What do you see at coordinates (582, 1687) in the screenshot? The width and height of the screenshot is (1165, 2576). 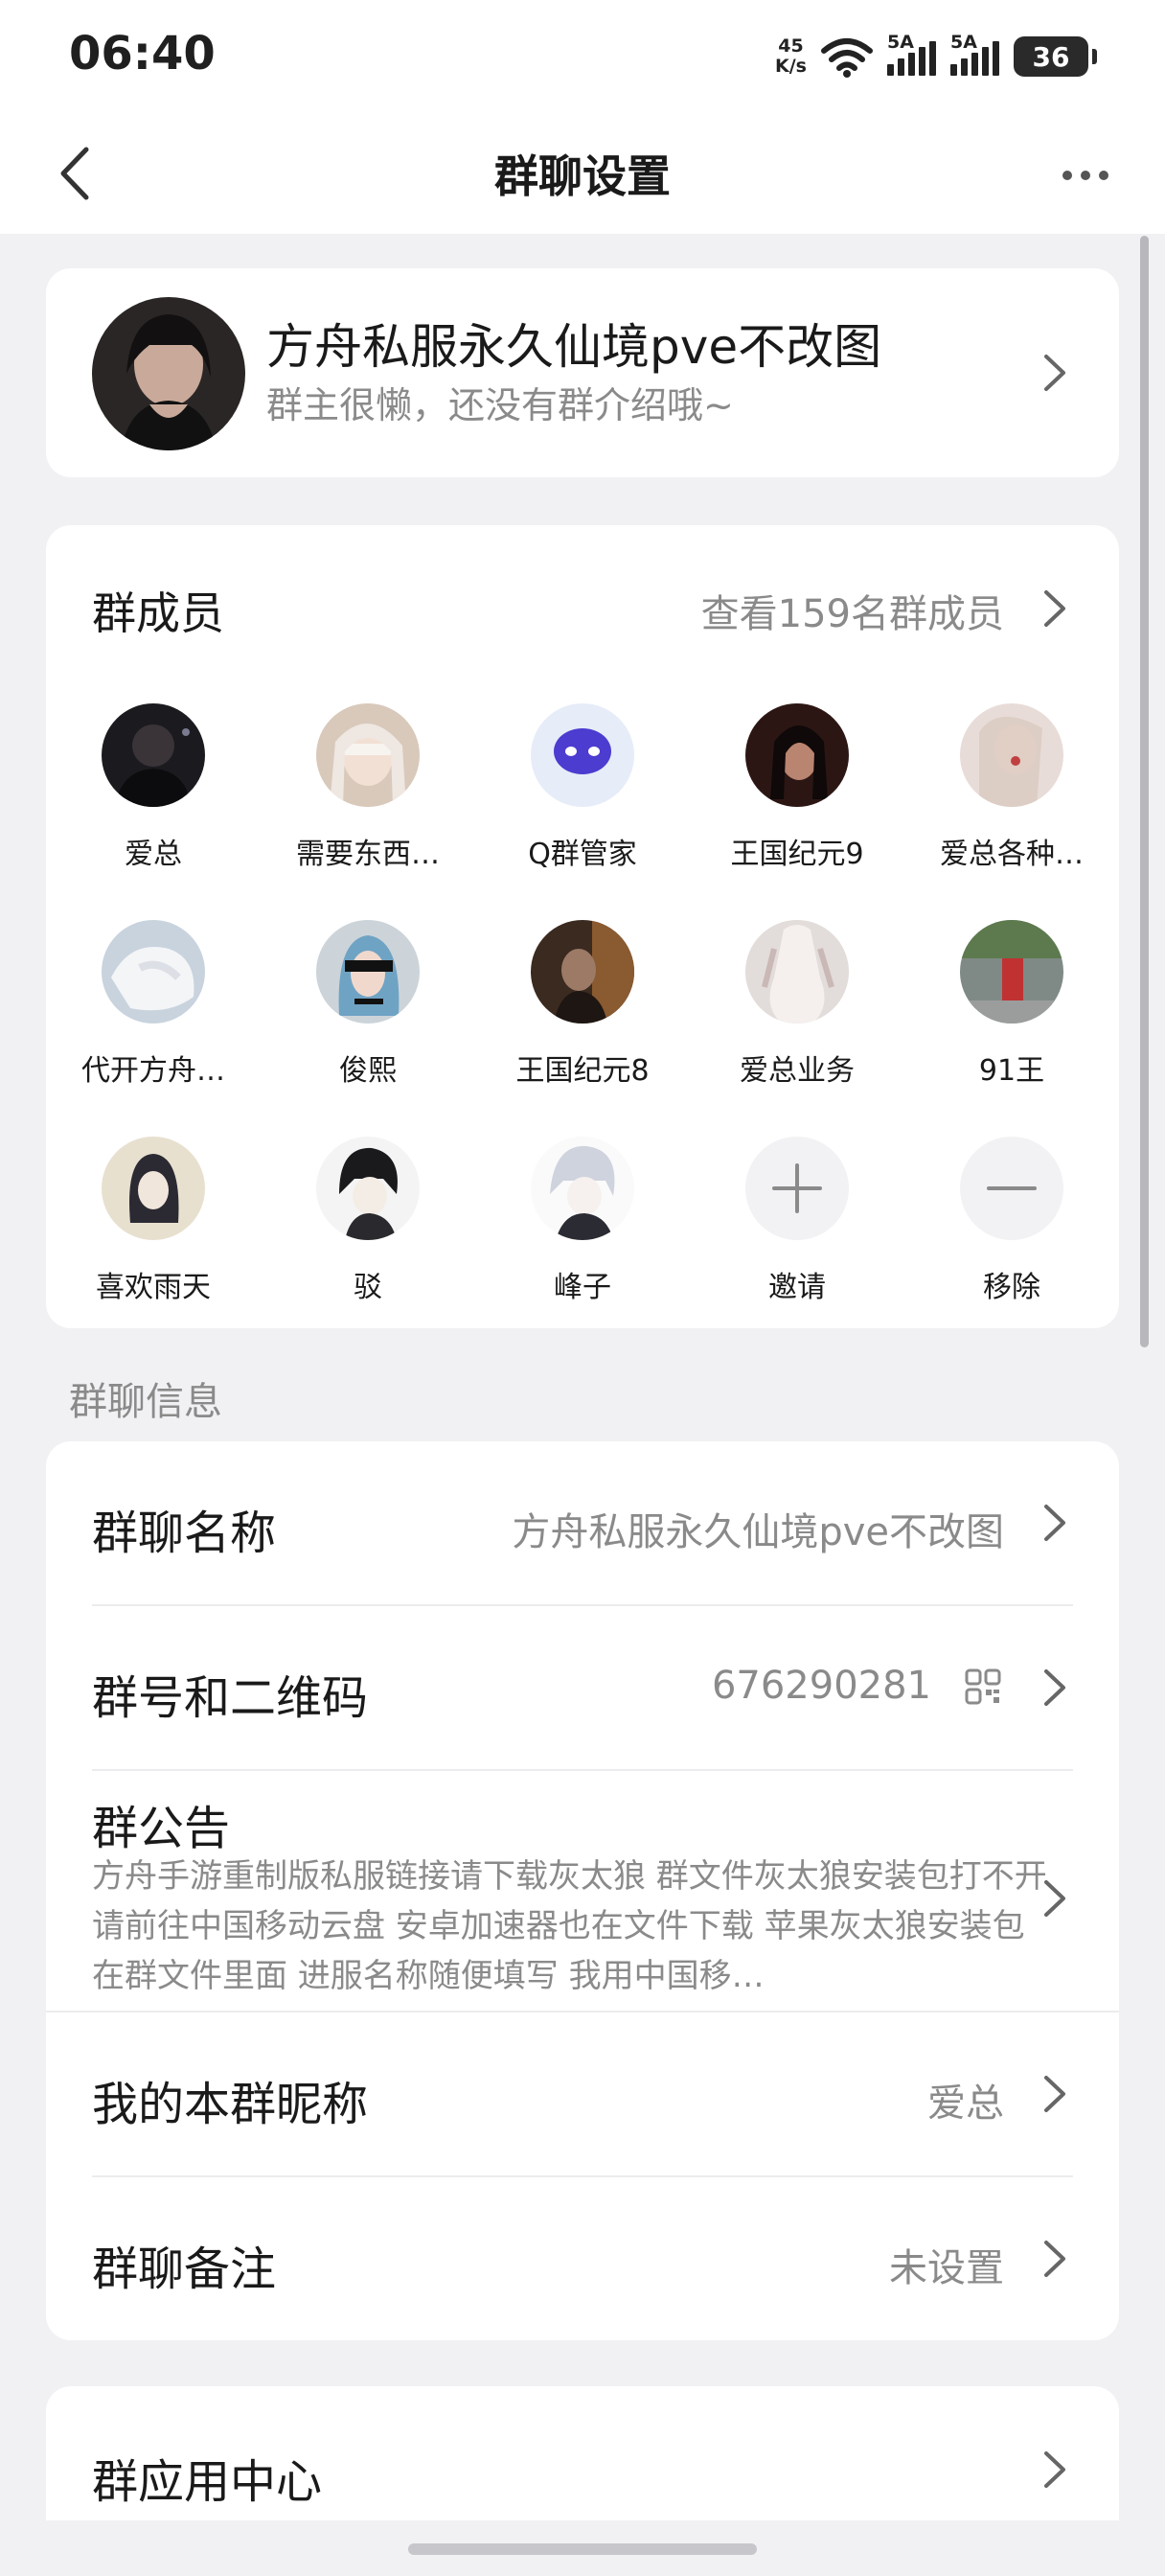 I see `group-id-qrcode-row: 群号和二维码 676290281` at bounding box center [582, 1687].